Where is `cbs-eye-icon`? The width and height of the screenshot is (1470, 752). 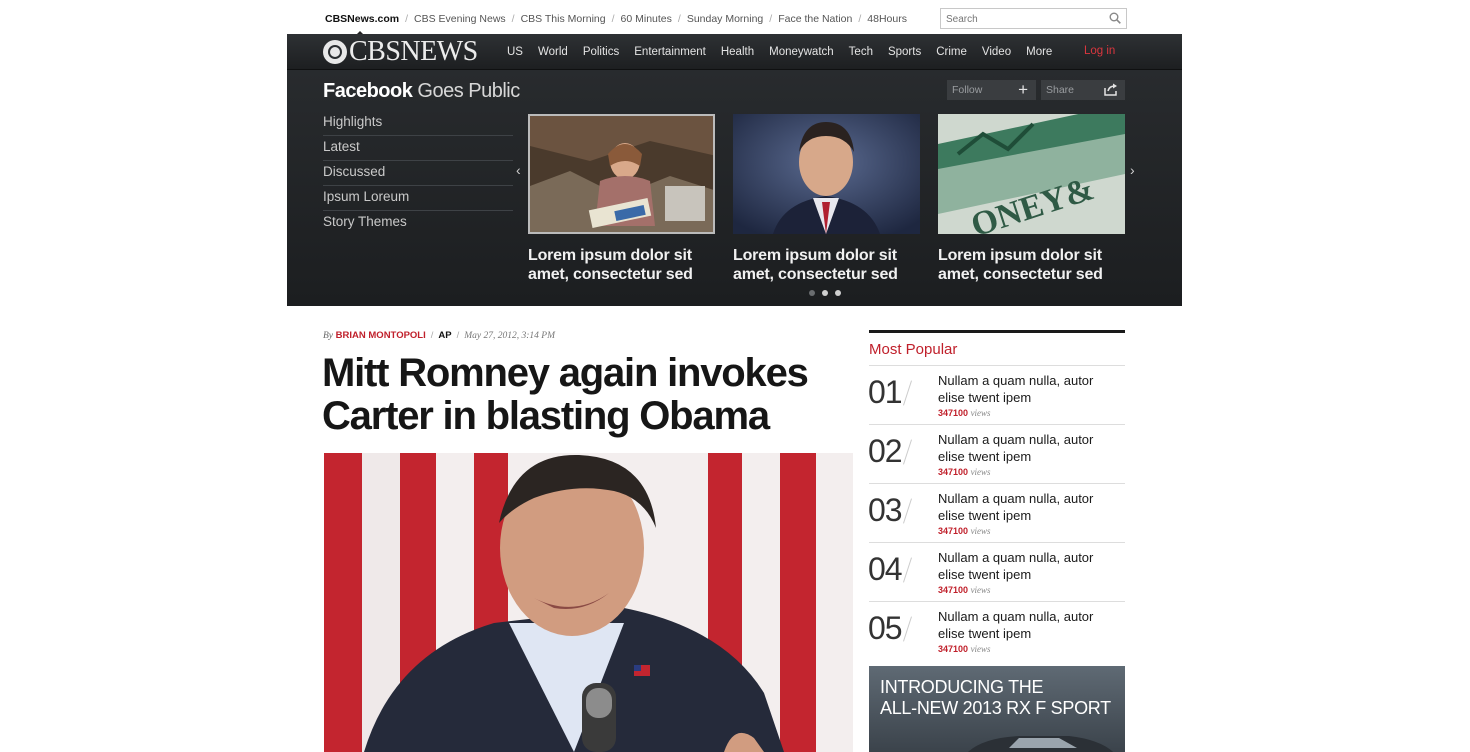
cbs-eye-icon is located at coordinates (335, 51).